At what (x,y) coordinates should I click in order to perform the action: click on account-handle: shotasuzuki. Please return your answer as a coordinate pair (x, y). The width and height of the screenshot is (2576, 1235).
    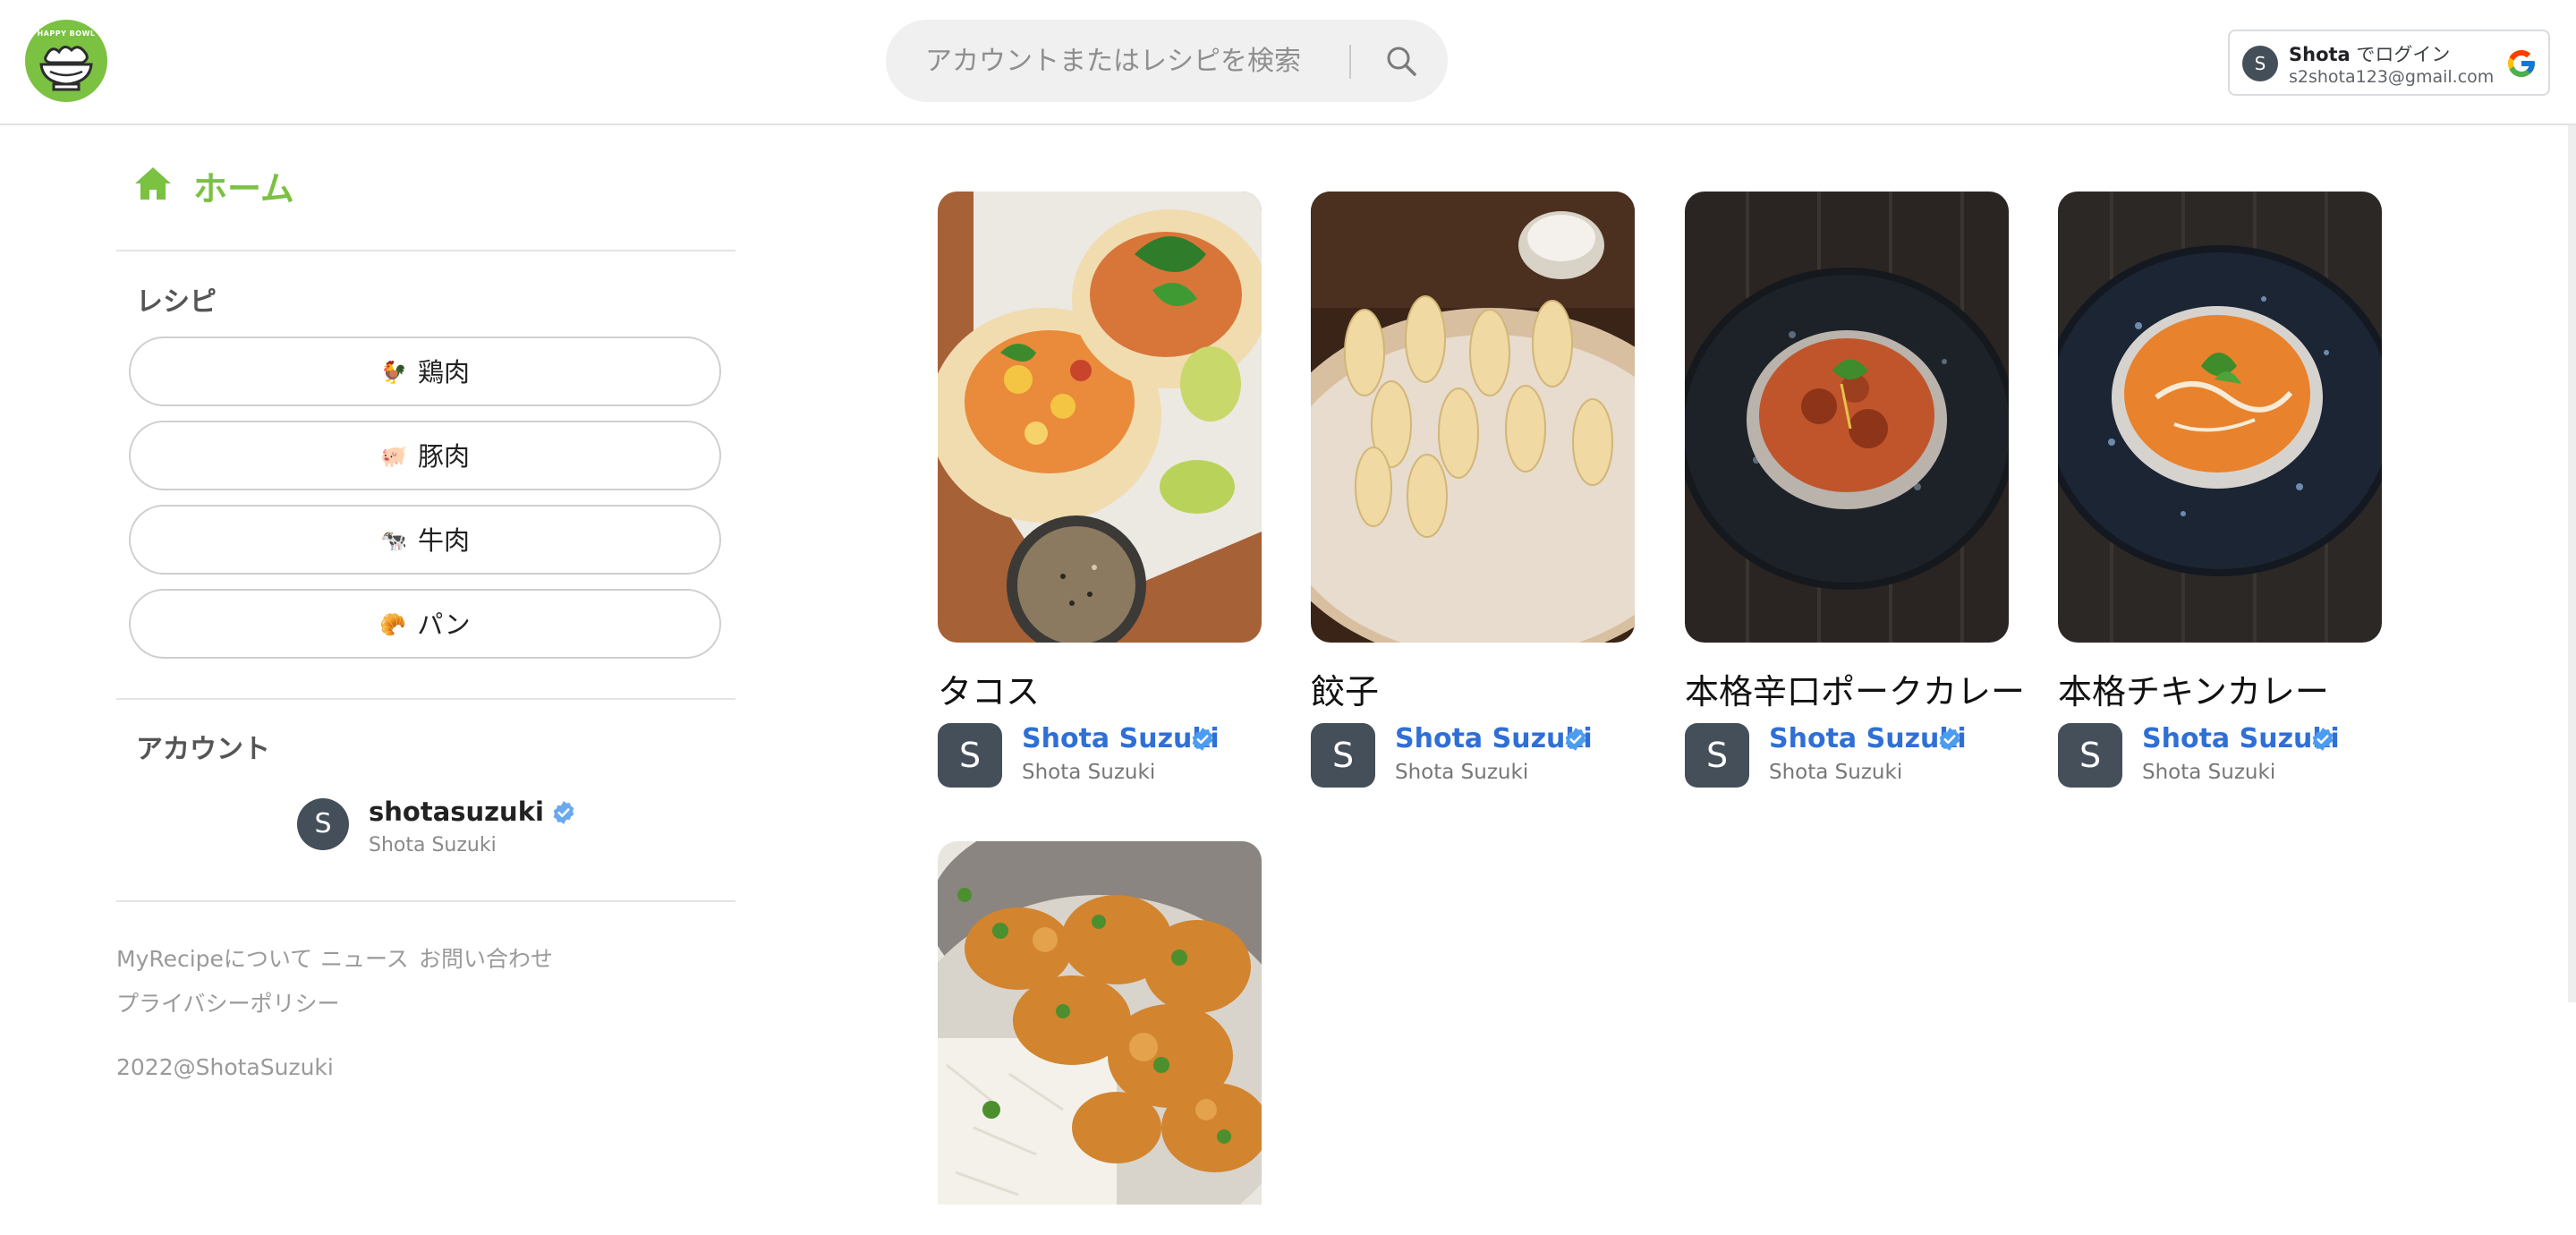
    Looking at the image, I should click on (456, 811).